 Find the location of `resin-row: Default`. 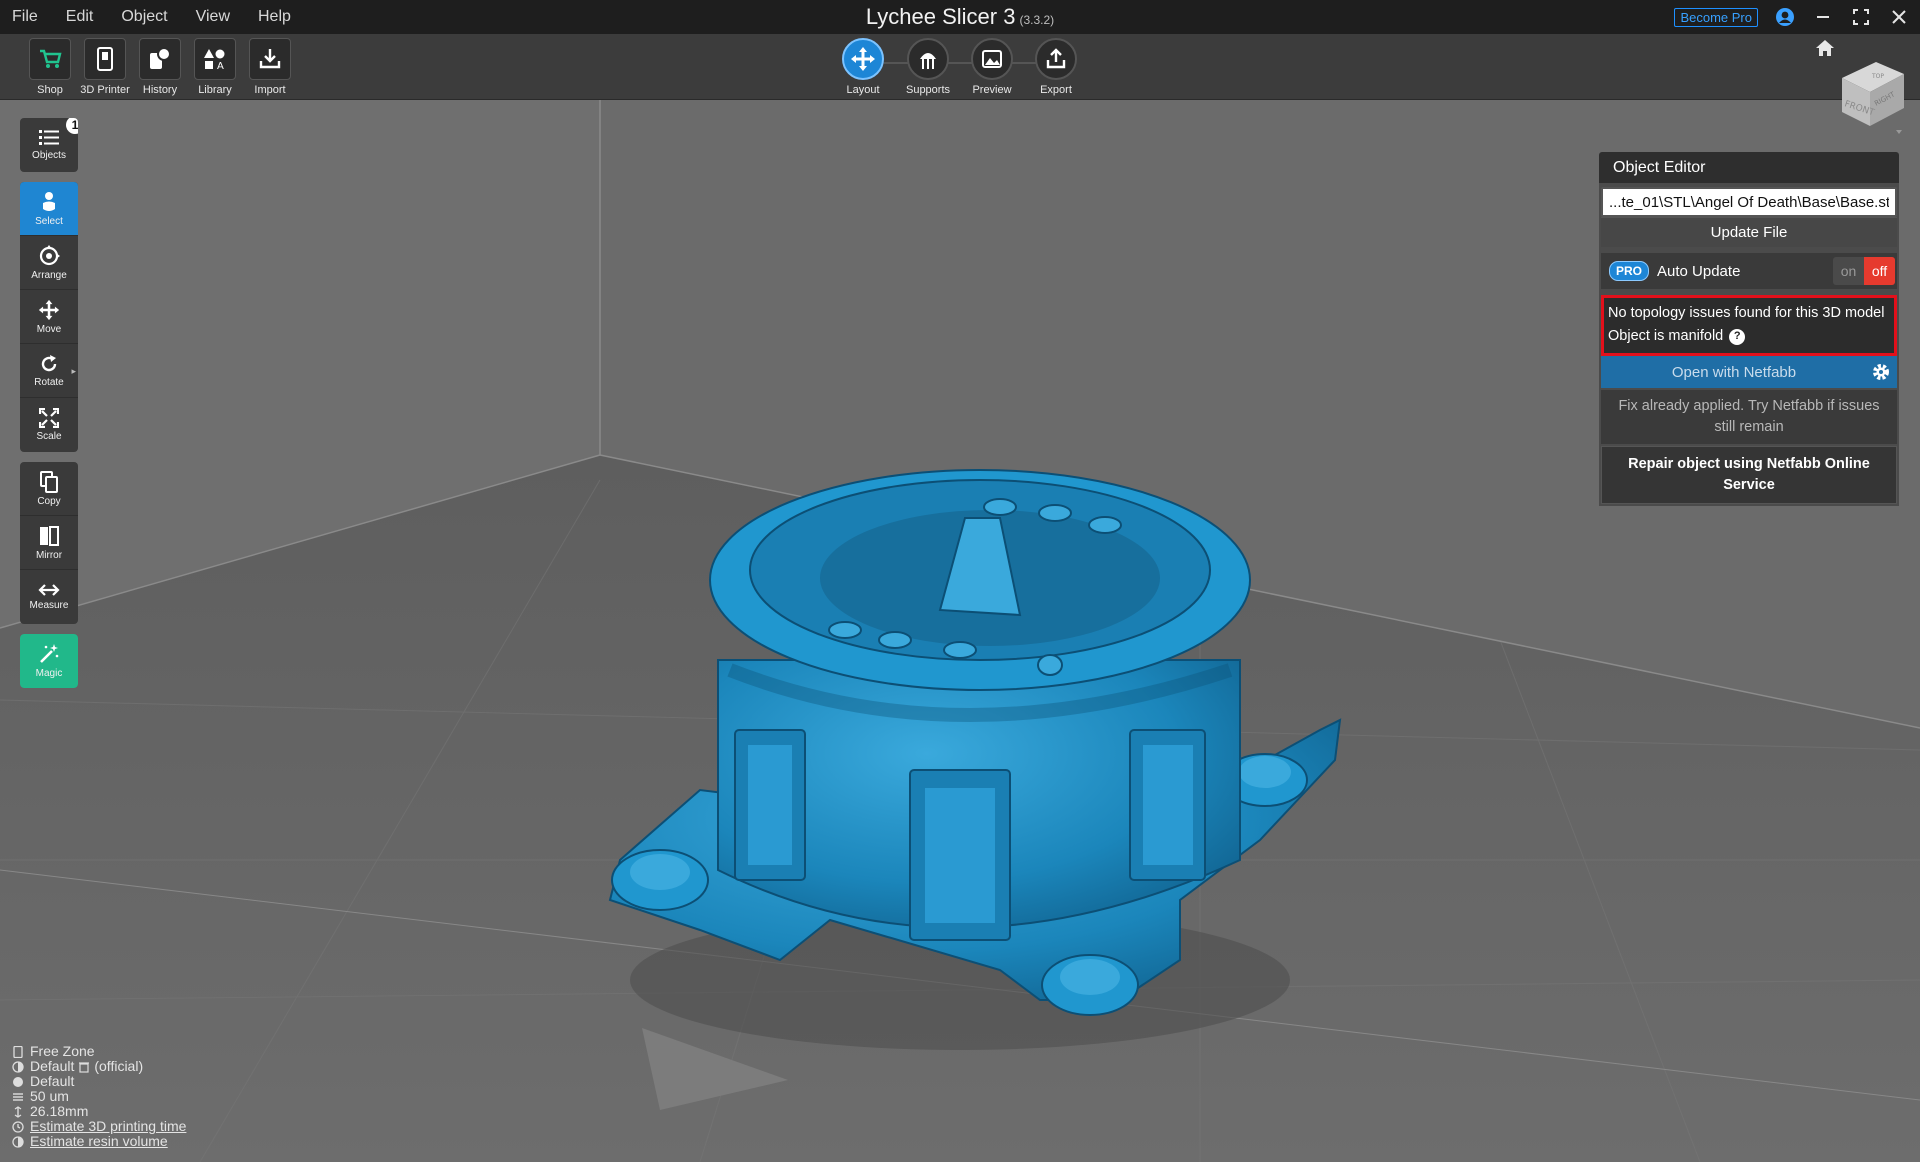

resin-row: Default is located at coordinates (99, 1081).